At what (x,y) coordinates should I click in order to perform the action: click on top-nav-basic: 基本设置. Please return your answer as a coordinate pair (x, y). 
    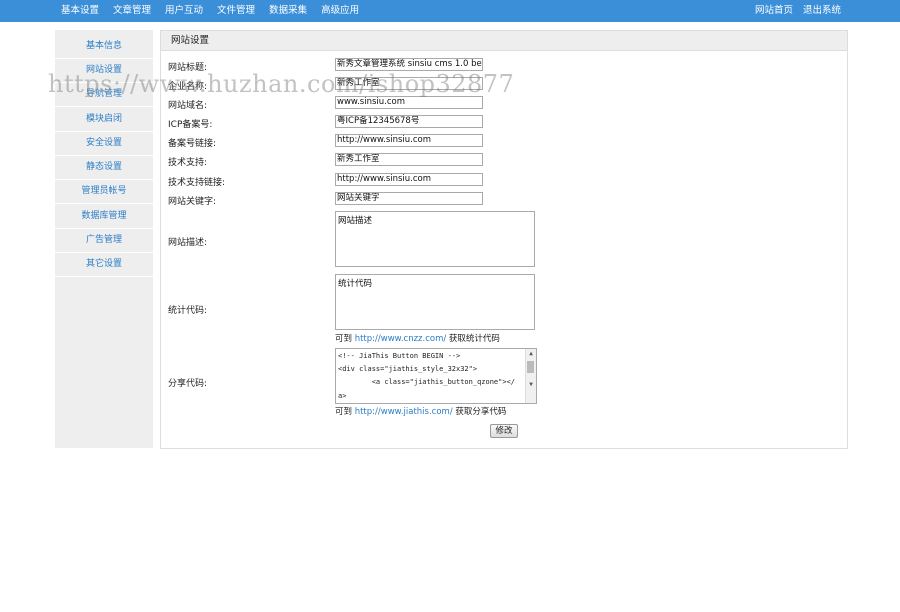
    Looking at the image, I should click on (80, 11).